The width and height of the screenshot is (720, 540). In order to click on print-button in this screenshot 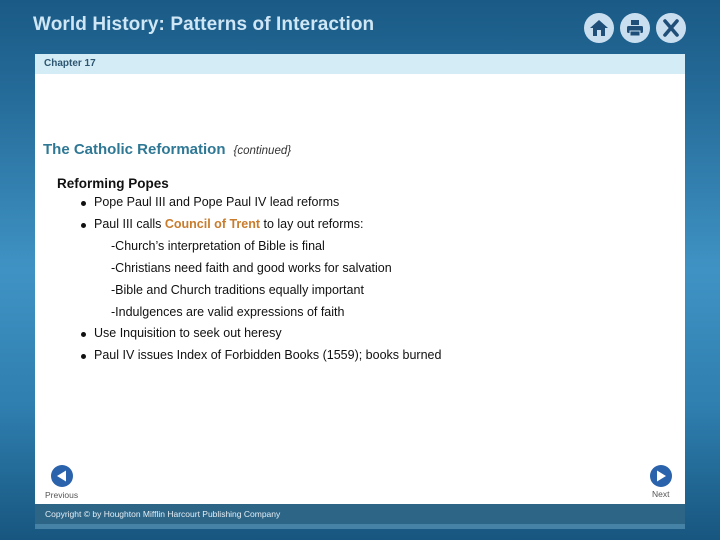, I will do `click(635, 28)`.